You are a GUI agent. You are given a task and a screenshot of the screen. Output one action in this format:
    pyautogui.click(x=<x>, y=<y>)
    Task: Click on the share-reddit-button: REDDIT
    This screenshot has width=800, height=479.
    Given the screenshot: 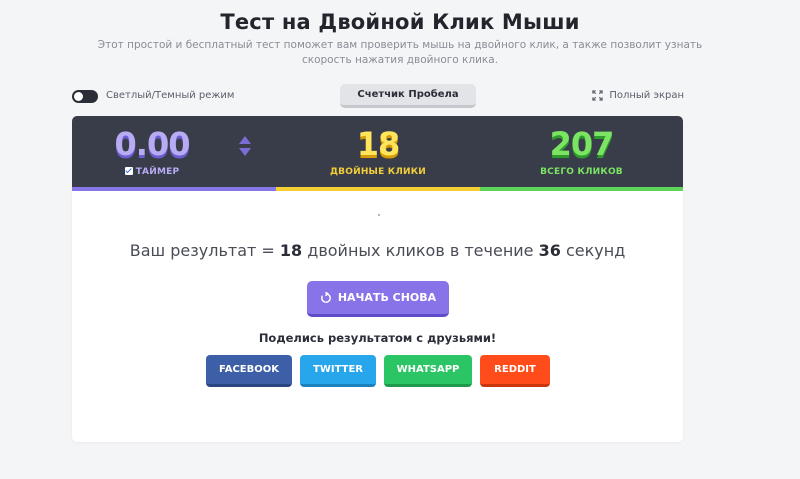 What is the action you would take?
    pyautogui.click(x=515, y=371)
    